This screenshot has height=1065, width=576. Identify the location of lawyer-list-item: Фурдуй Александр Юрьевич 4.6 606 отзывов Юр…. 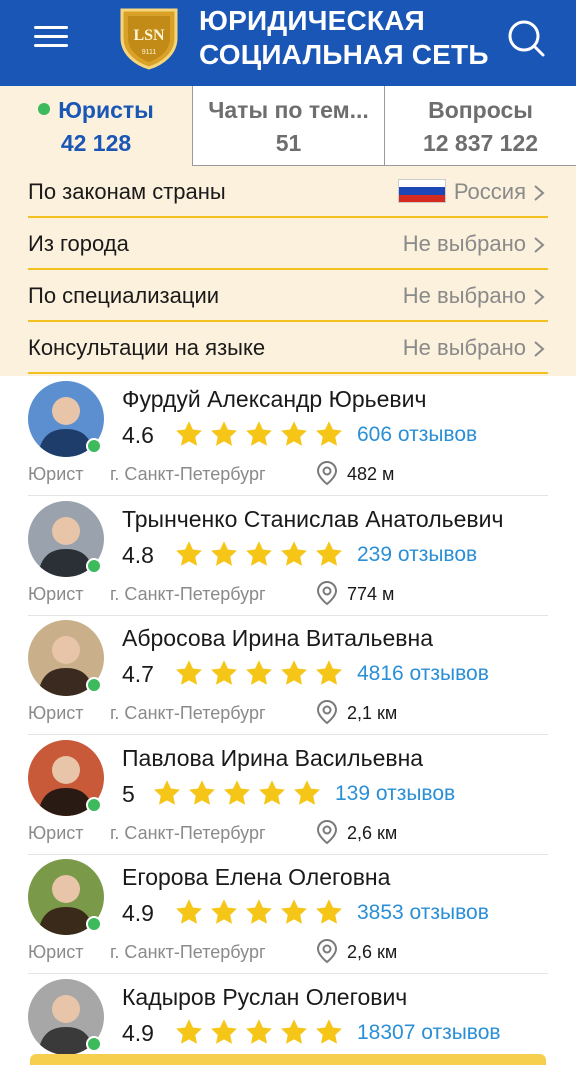
(288, 436).